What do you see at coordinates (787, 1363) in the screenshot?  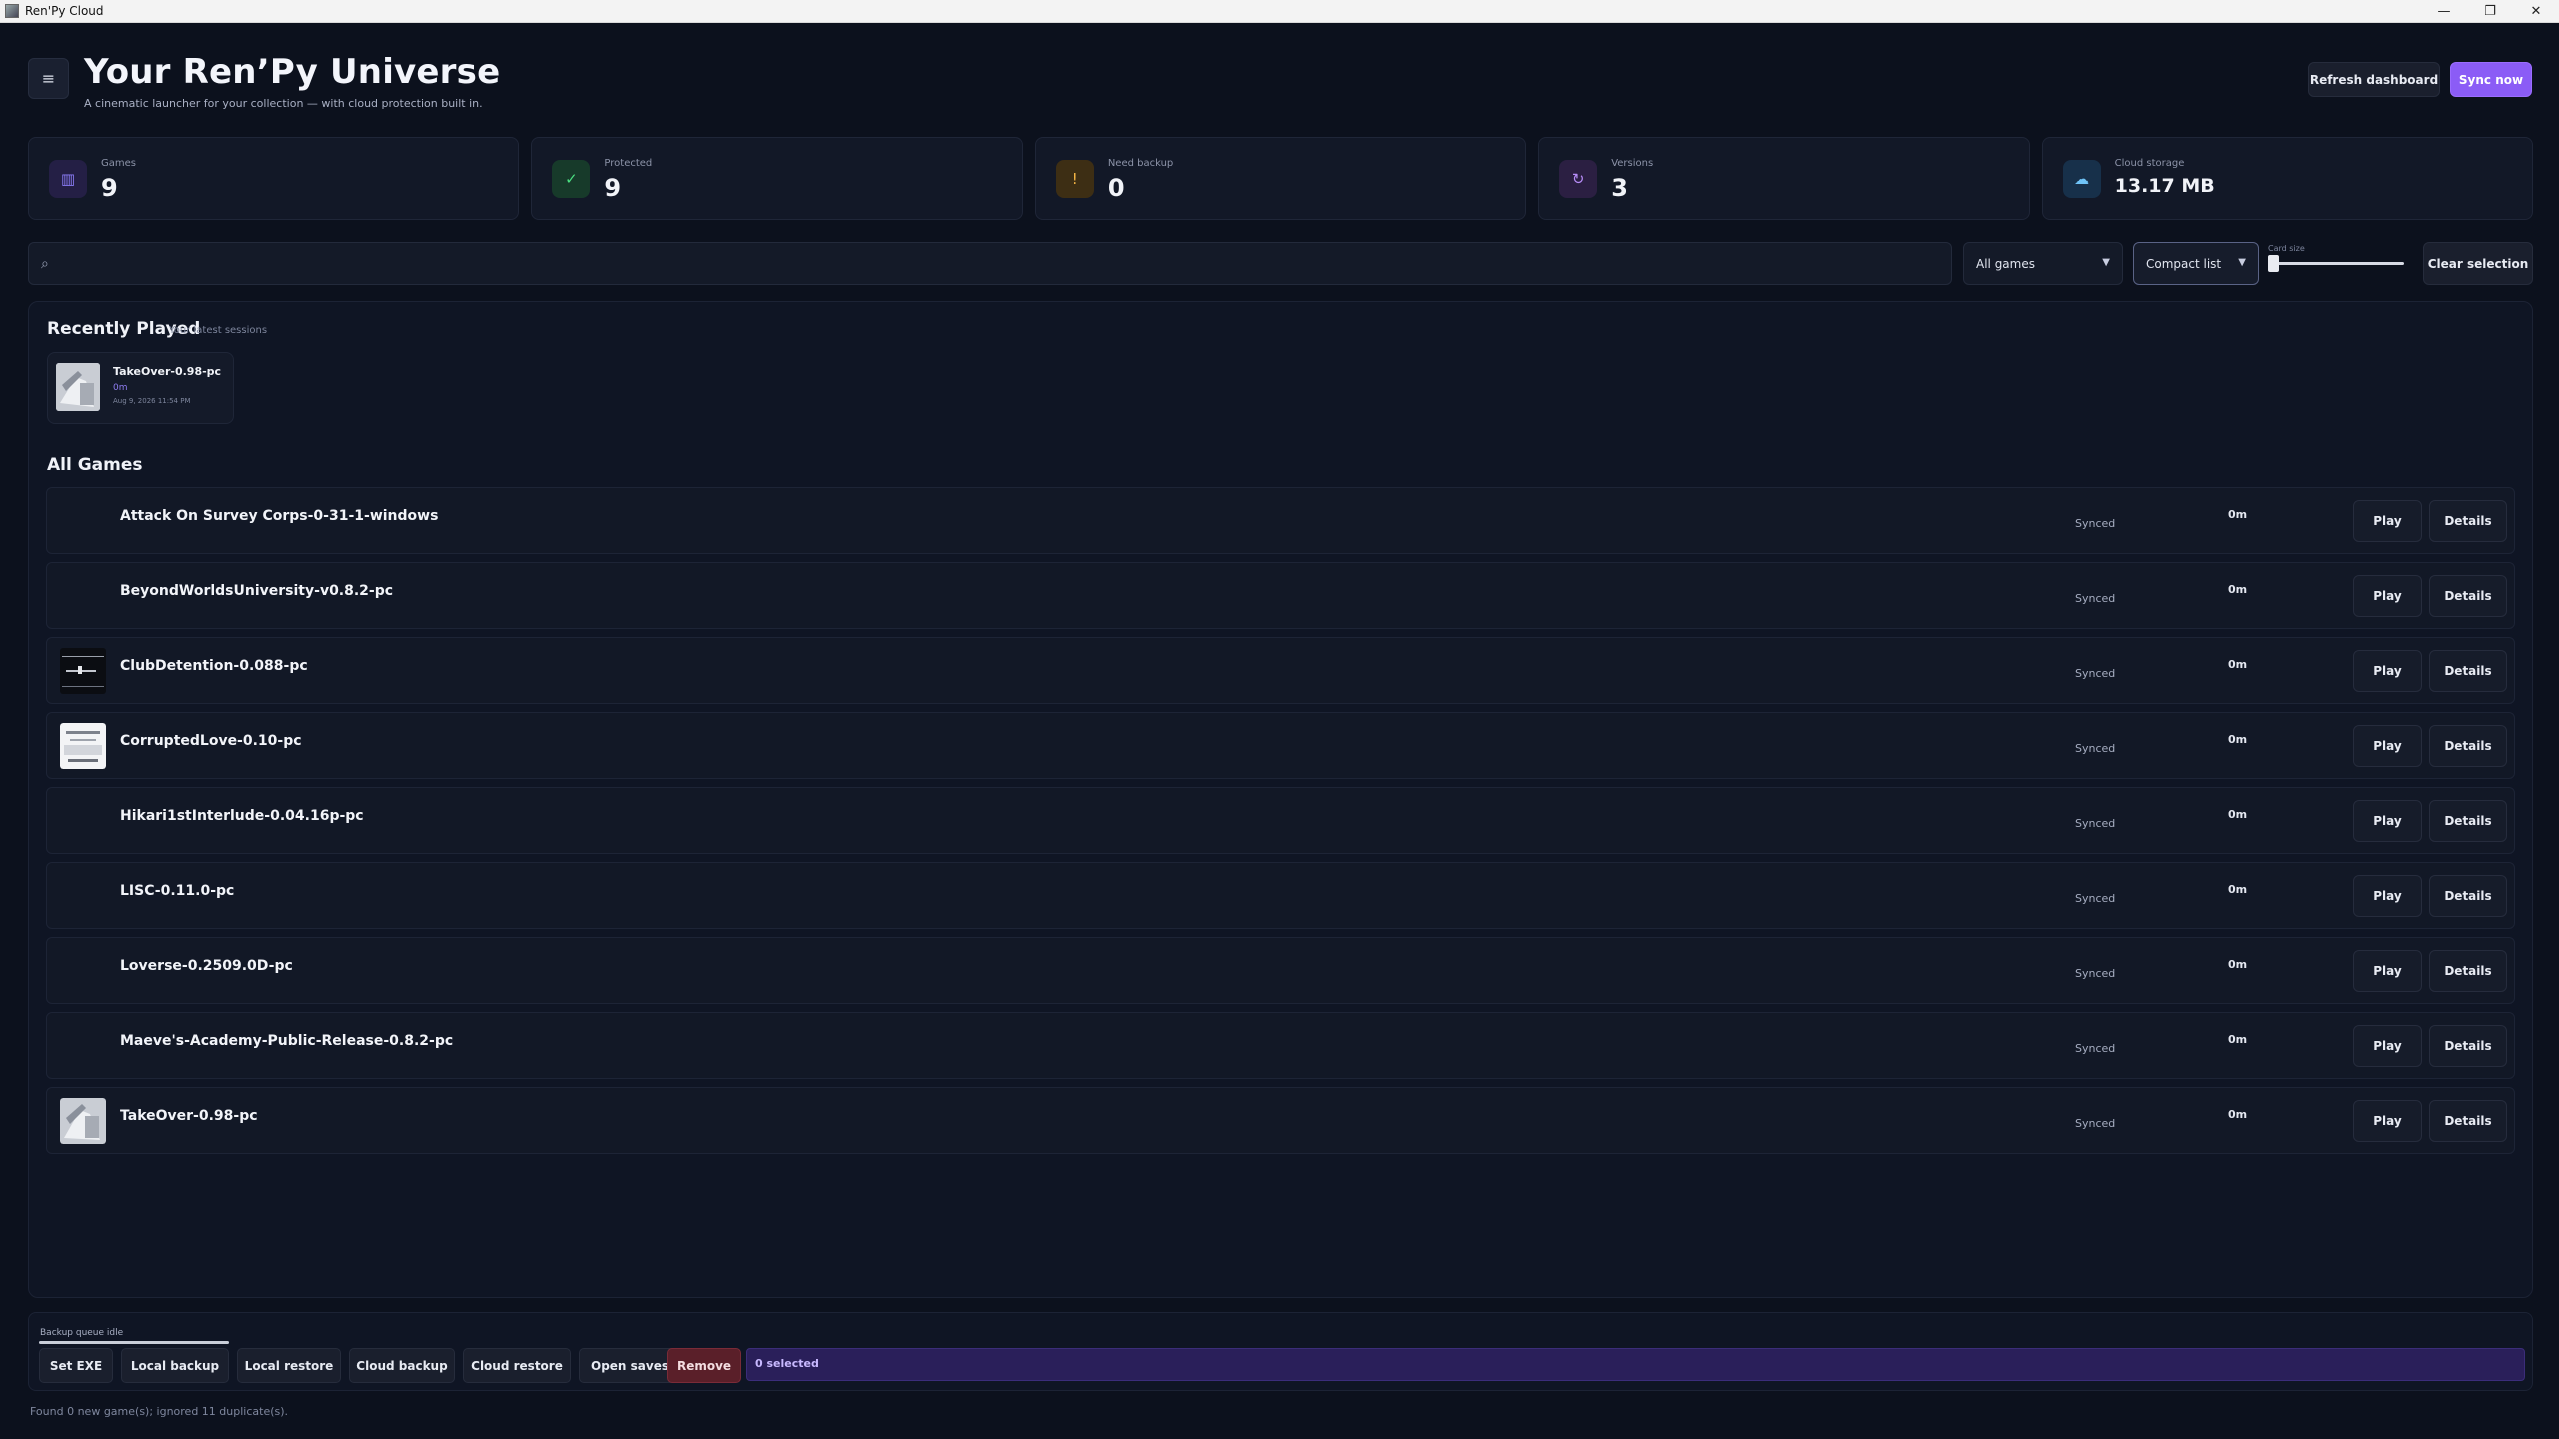 I see `selection-count: 0 selected` at bounding box center [787, 1363].